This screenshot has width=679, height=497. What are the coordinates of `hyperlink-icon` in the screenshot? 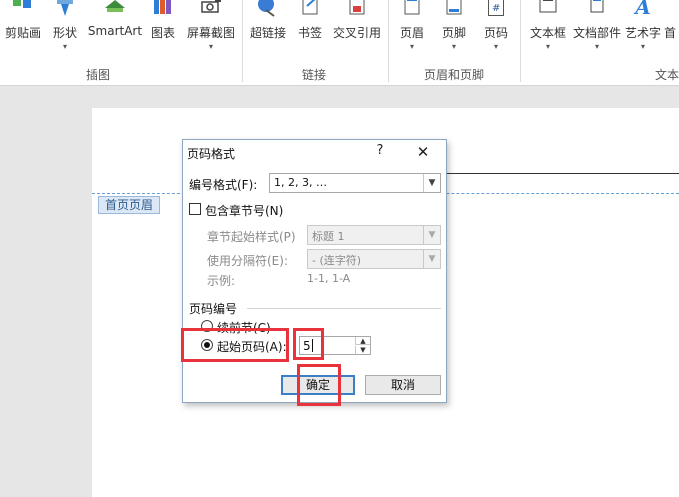 It's located at (266, 8).